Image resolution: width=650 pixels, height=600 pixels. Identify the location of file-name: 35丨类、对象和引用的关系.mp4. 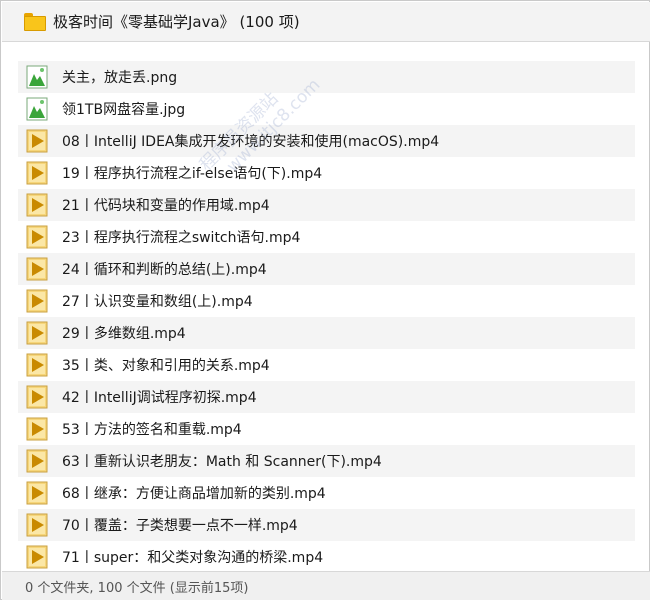
(166, 366).